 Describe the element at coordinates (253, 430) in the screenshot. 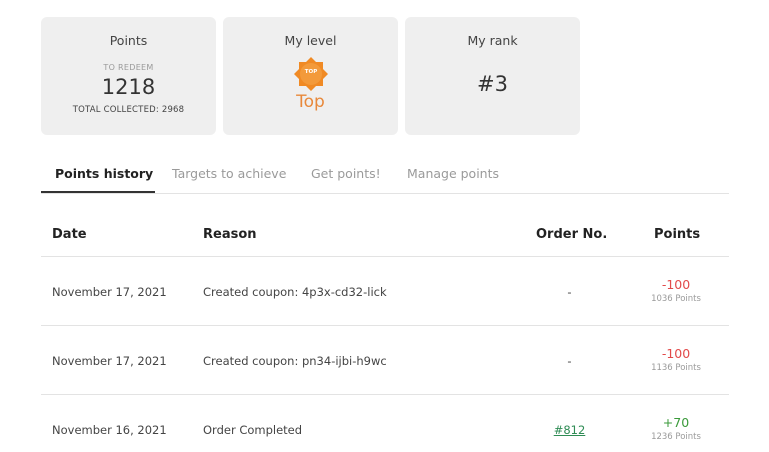

I see `row-reason: Order Completed` at that location.